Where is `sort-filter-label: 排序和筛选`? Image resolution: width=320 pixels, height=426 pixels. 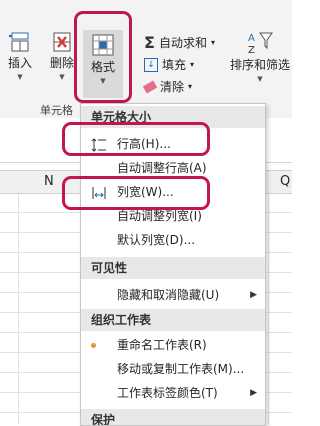 sort-filter-label: 排序和筛选 is located at coordinates (260, 65).